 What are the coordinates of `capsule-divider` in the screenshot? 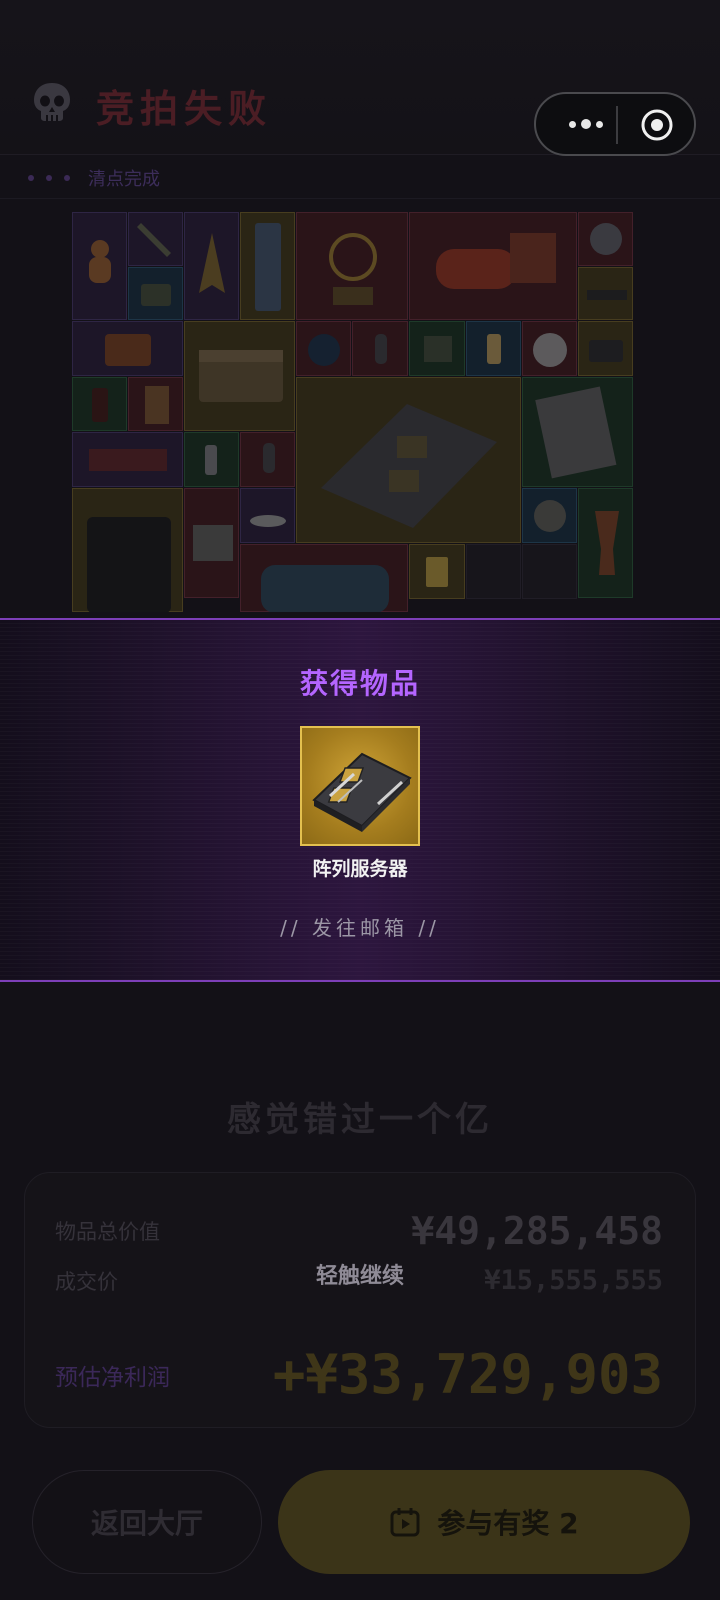 It's located at (617, 125).